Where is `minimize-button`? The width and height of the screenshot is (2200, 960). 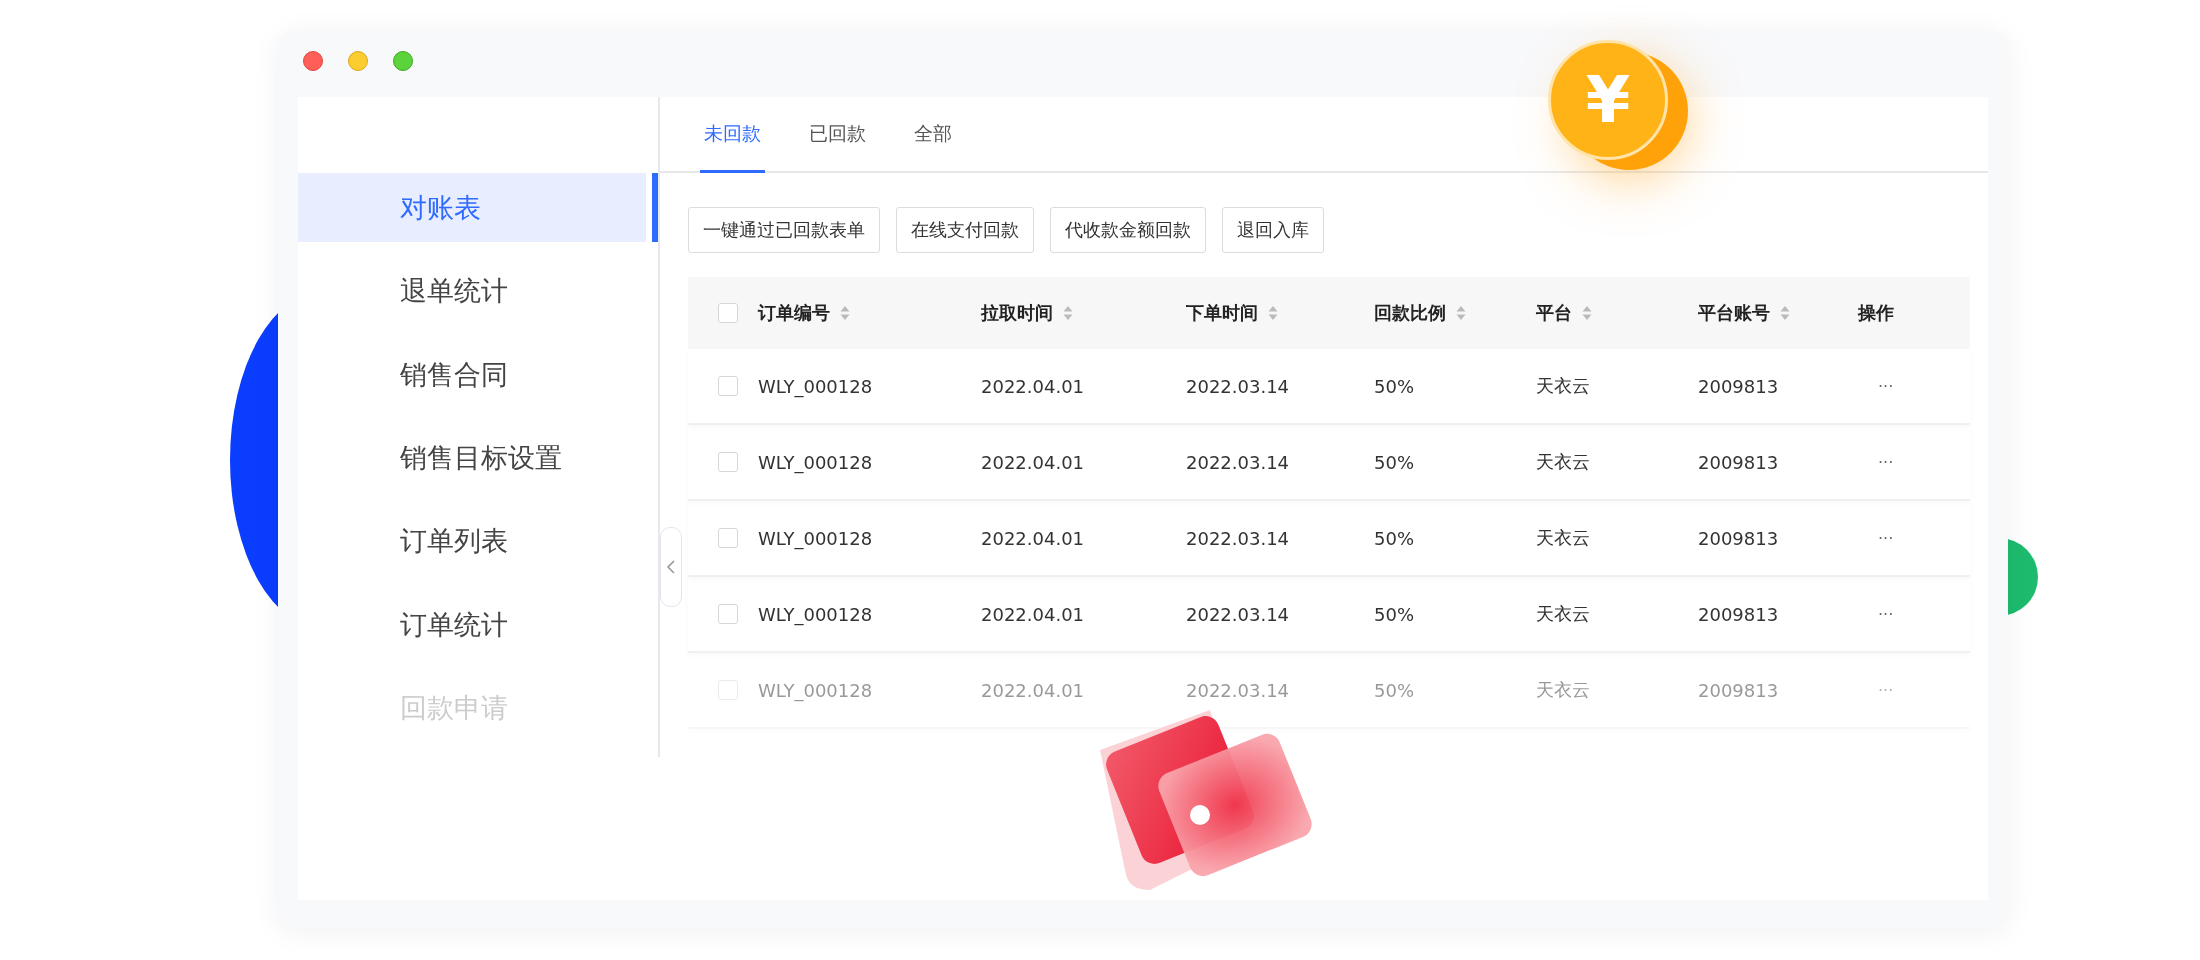 minimize-button is located at coordinates (358, 61).